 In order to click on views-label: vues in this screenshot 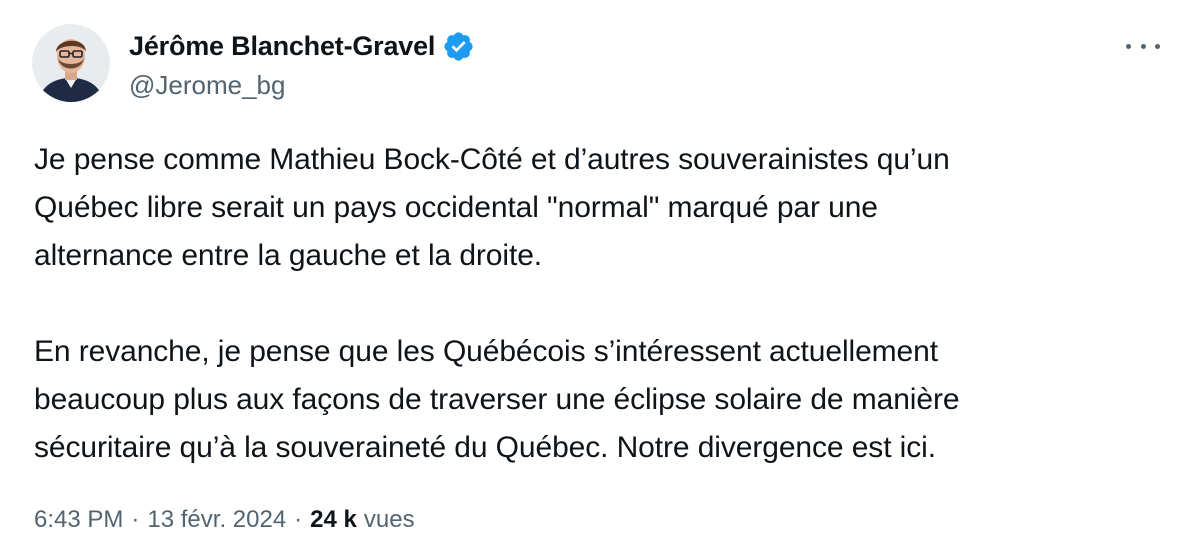, I will do `click(389, 519)`.